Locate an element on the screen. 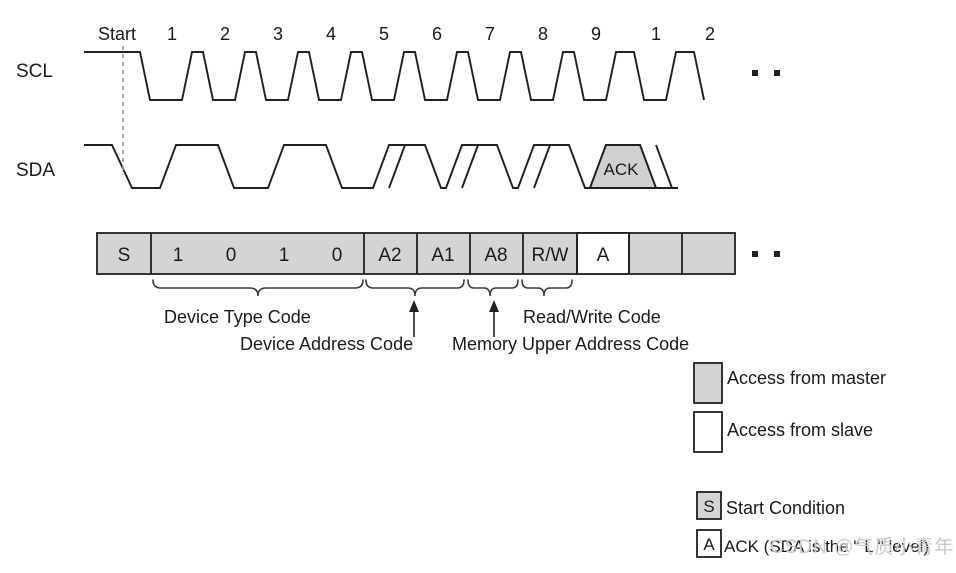 The image size is (956, 573). legend-symbol-start-letter: S is located at coordinates (708, 506).